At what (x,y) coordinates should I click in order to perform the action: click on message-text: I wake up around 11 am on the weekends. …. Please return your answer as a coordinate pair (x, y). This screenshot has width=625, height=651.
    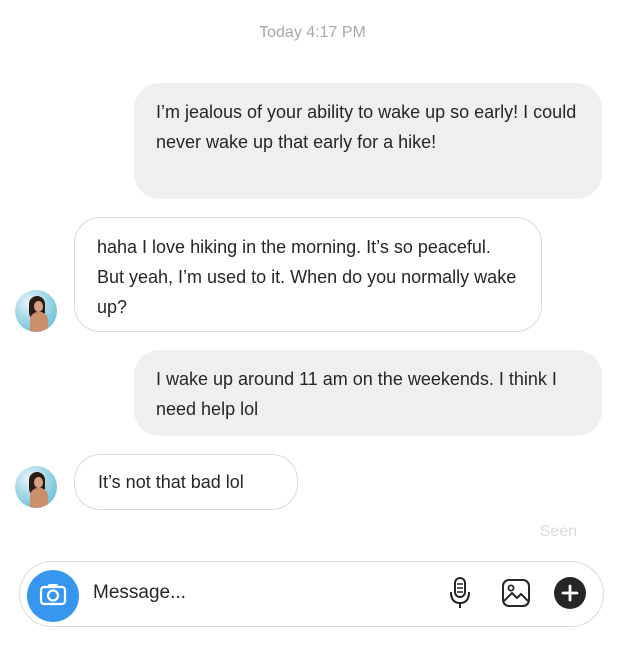
    Looking at the image, I should click on (356, 394).